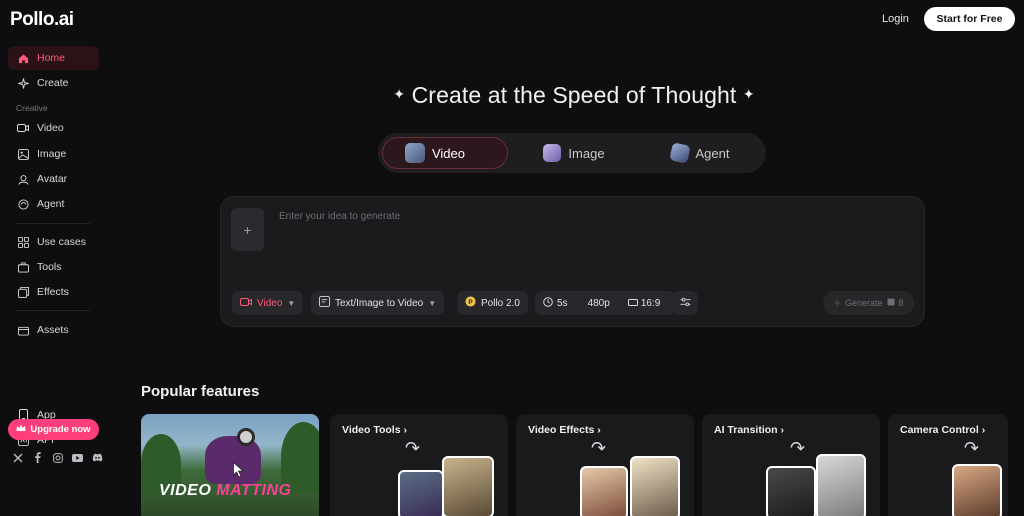  I want to click on feature-card-video-matting: VIDEO MATTING, so click(230, 465).